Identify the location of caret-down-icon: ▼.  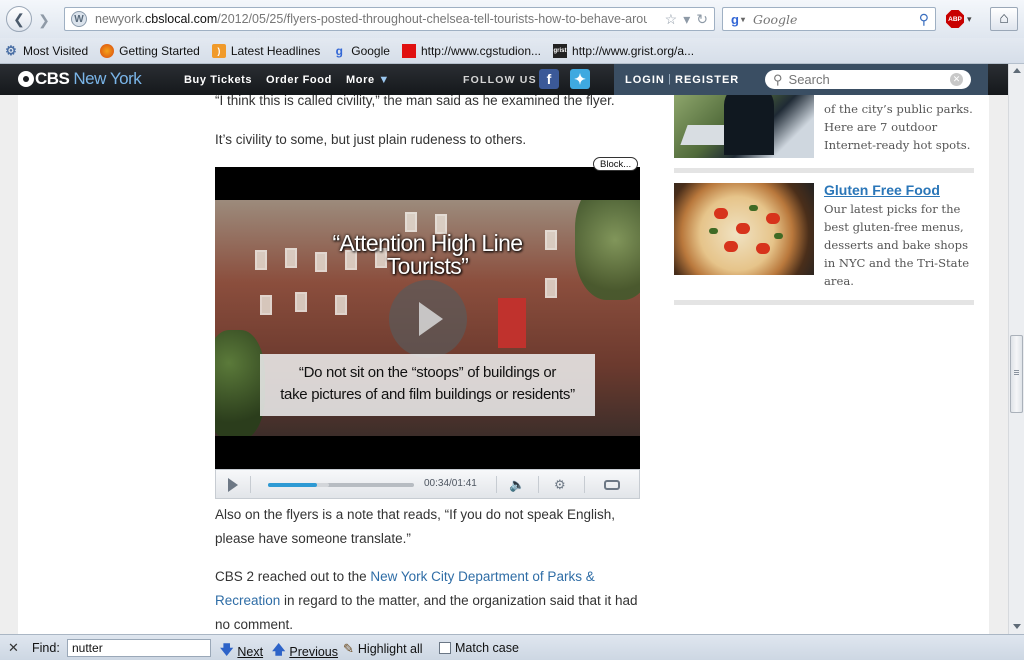
(384, 80).